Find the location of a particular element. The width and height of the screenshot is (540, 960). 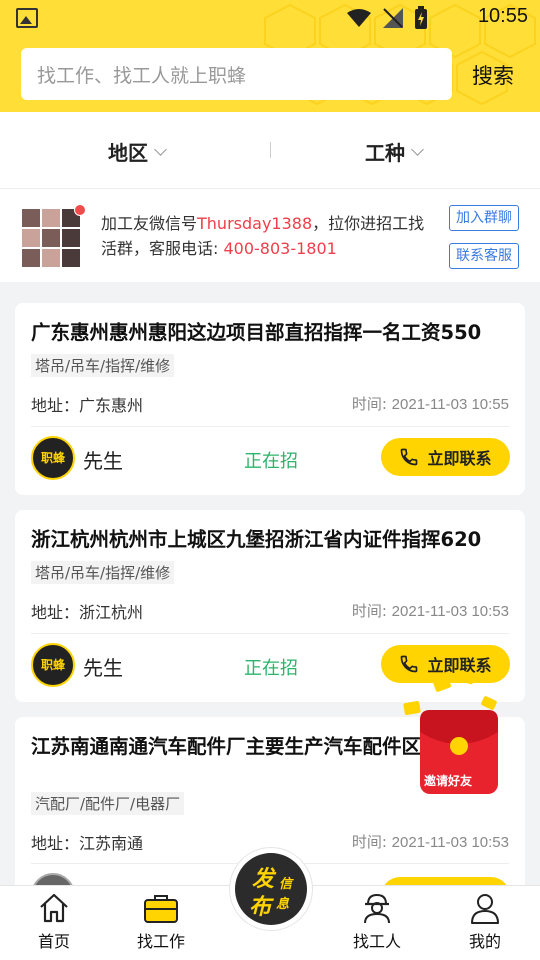

job-address: 地址：江苏南通 is located at coordinates (87, 842).